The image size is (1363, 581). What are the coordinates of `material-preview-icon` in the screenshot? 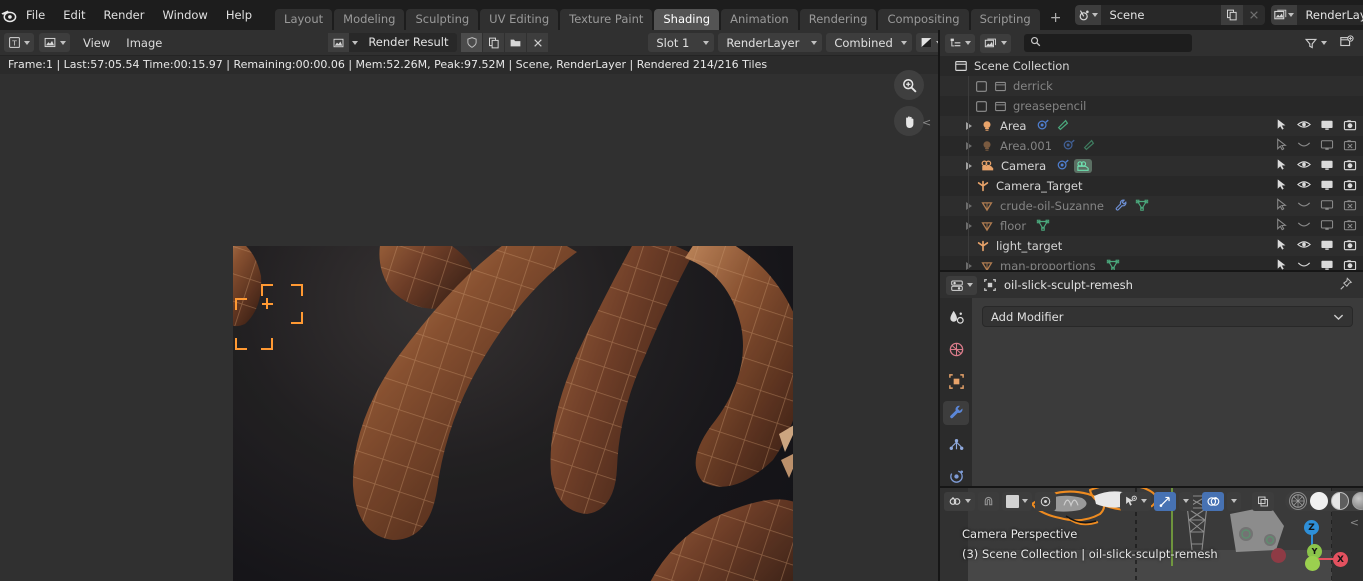 It's located at (1340, 501).